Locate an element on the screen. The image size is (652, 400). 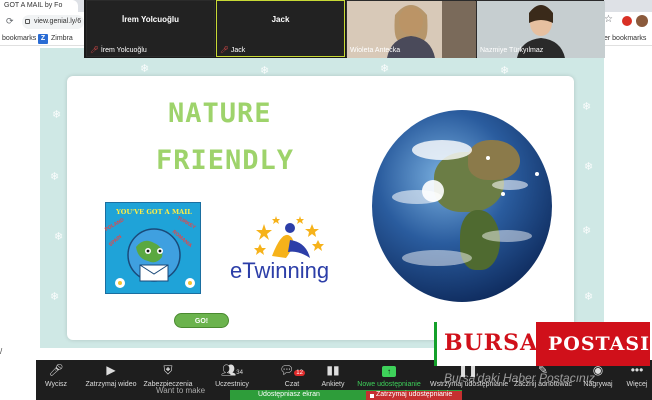
etwinning-wordmark: eTwinning is located at coordinates (280, 270).